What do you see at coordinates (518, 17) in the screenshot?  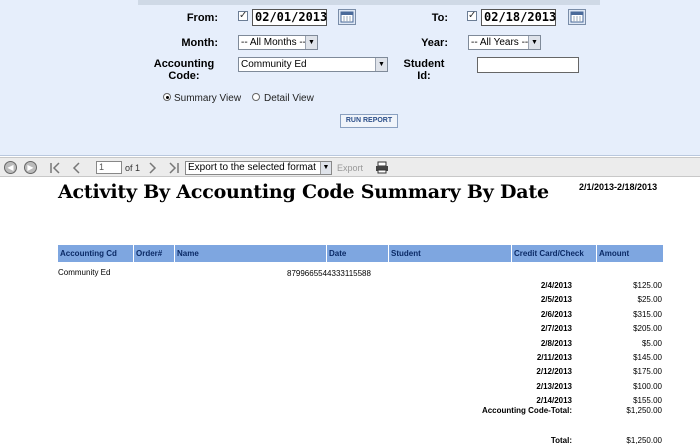 I see `to-date-input: 02/18/2013` at bounding box center [518, 17].